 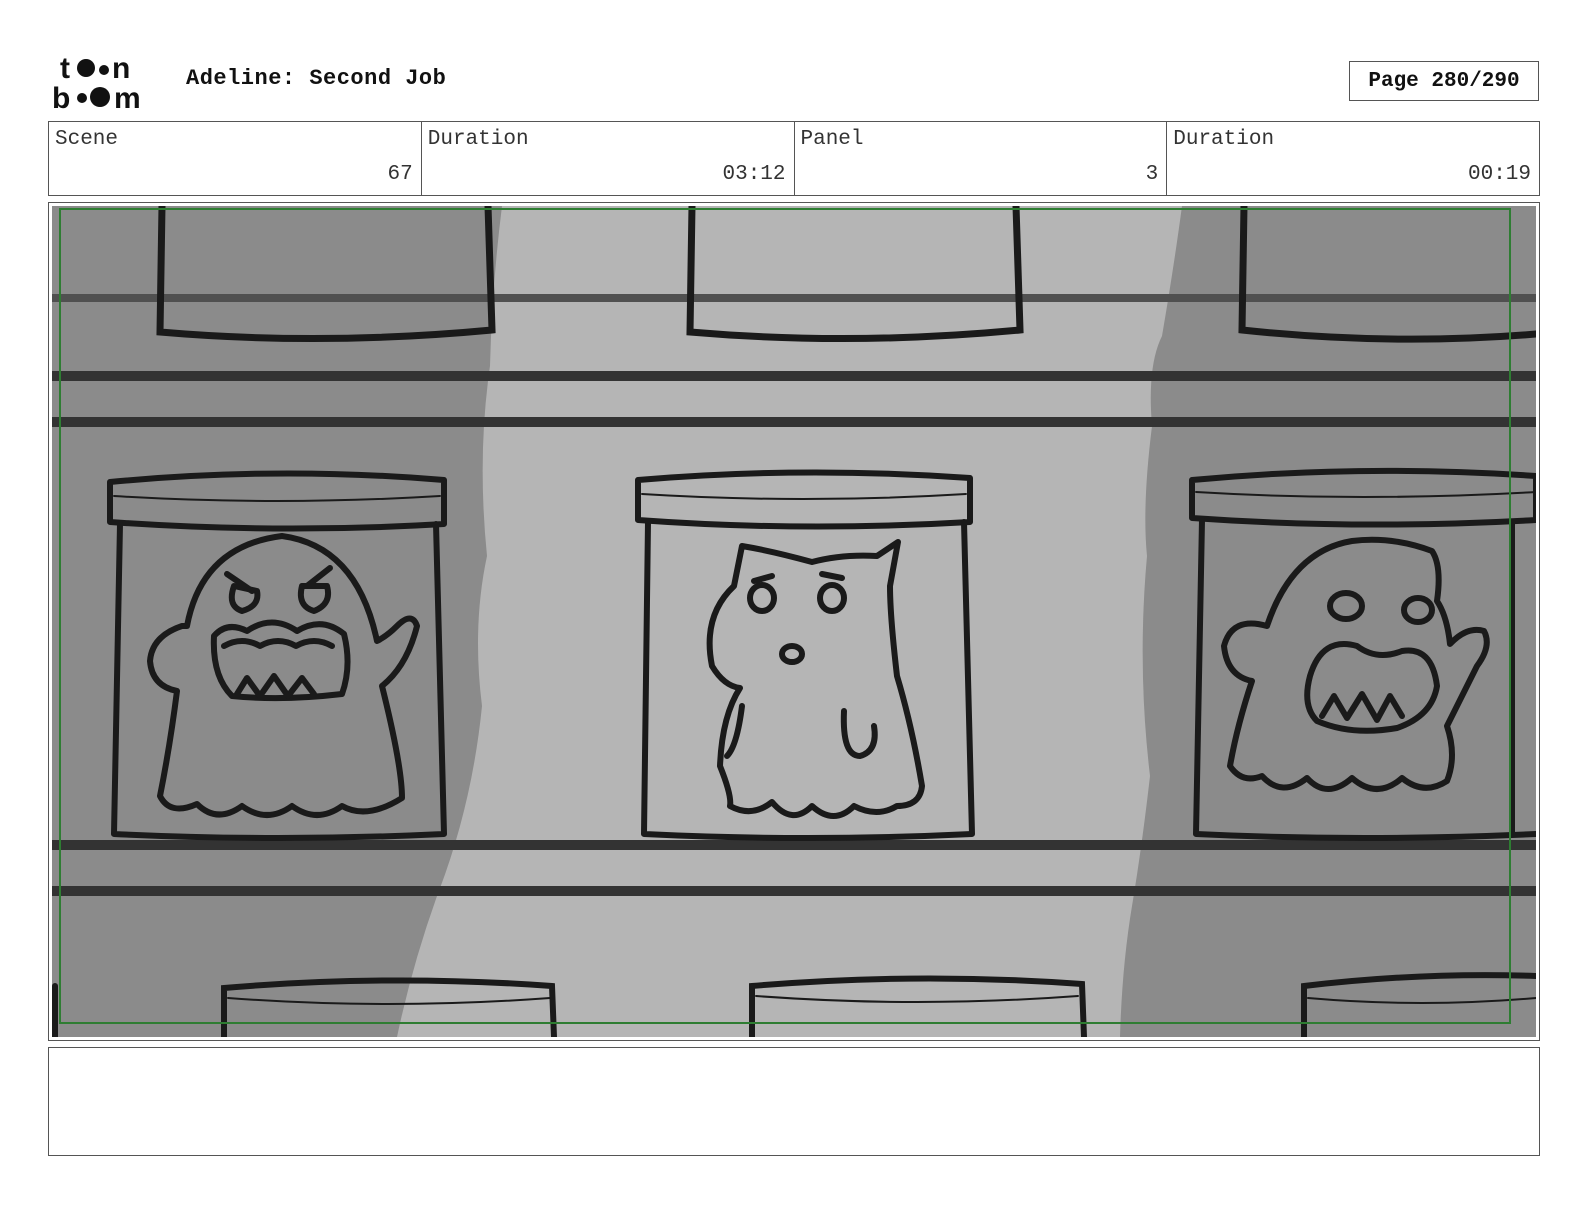 I want to click on scene-value: 67, so click(x=400, y=174).